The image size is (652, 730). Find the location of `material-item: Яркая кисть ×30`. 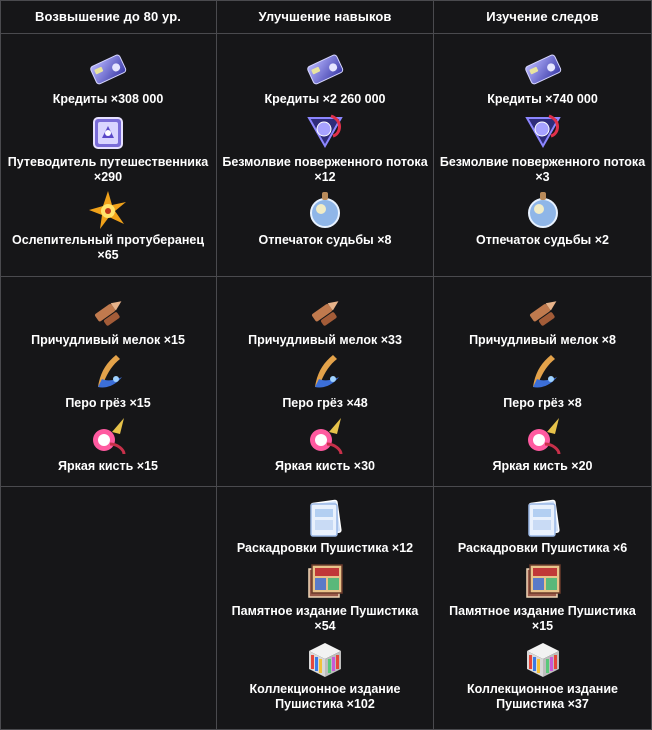

material-item: Яркая кисть ×30 is located at coordinates (325, 444).